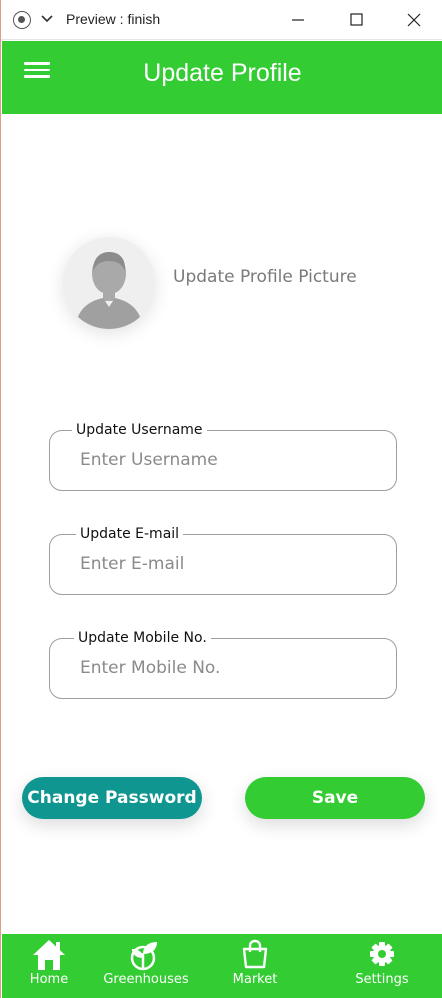 This screenshot has height=998, width=442. I want to click on close-icon, so click(414, 20).